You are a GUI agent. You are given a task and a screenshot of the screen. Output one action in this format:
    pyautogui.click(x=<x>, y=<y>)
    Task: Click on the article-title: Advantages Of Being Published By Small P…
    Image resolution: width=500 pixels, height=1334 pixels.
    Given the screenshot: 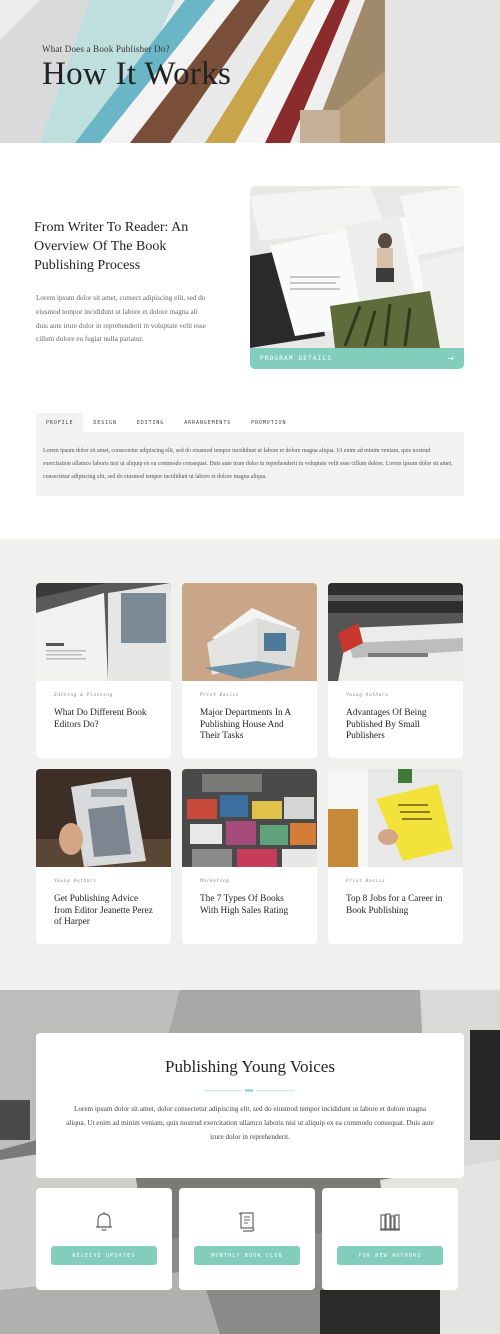 What is the action you would take?
    pyautogui.click(x=398, y=725)
    